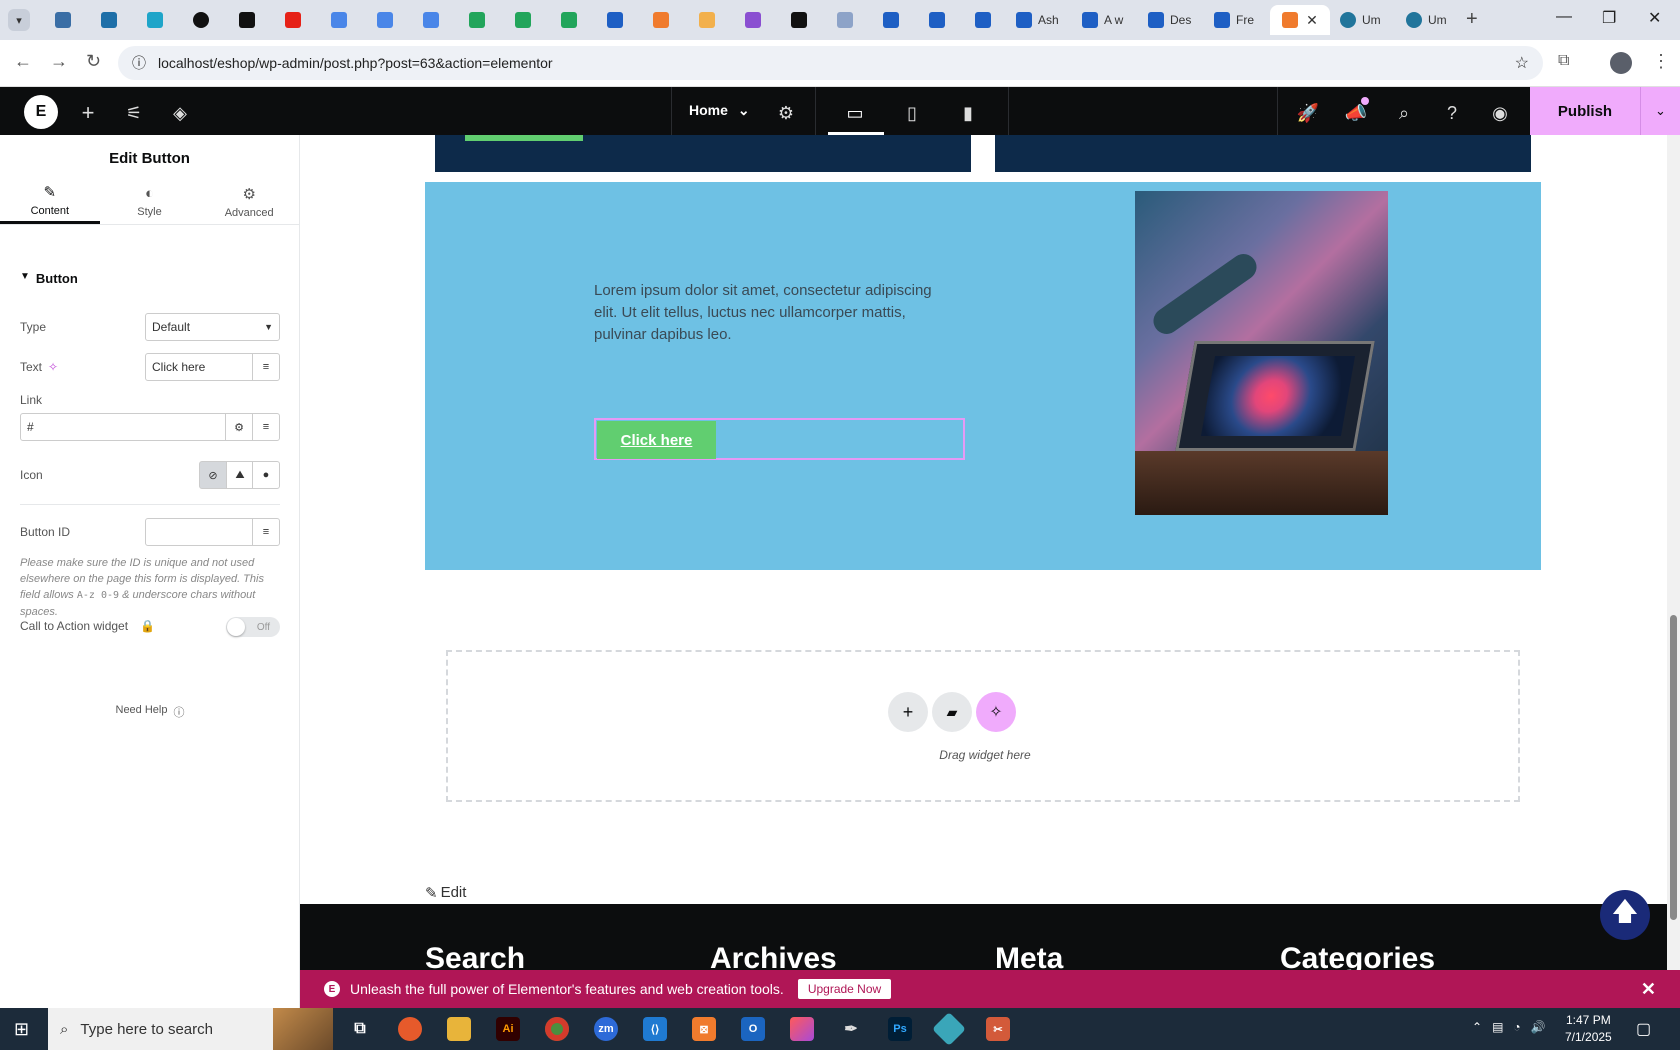  I want to click on ai-sparkle-icon: ✧, so click(996, 712).